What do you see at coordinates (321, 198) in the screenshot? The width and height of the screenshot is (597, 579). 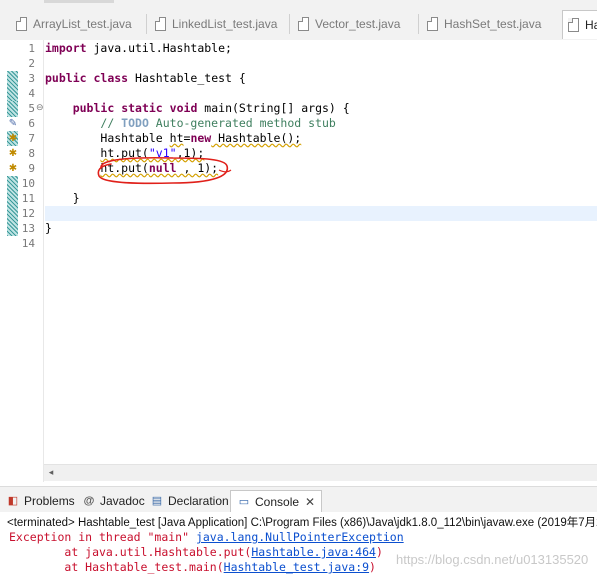 I see `code-line-11: }` at bounding box center [321, 198].